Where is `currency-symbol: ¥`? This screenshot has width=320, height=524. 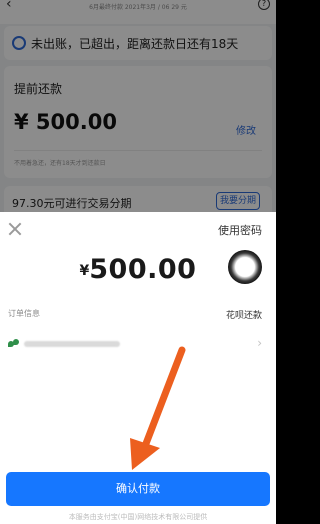
currency-symbol: ¥ is located at coordinates (84, 271).